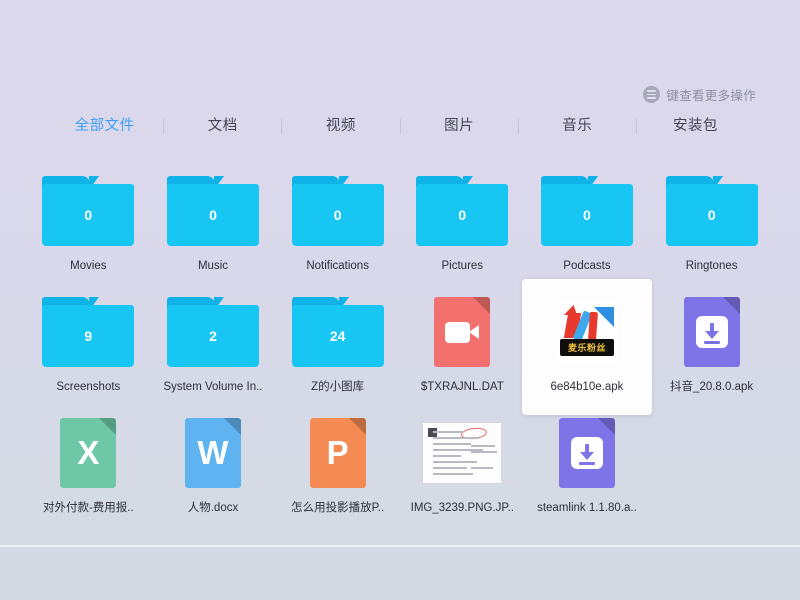 Image resolution: width=800 pixels, height=600 pixels. Describe the element at coordinates (695, 126) in the screenshot. I see `tab-5: 安装包` at that location.